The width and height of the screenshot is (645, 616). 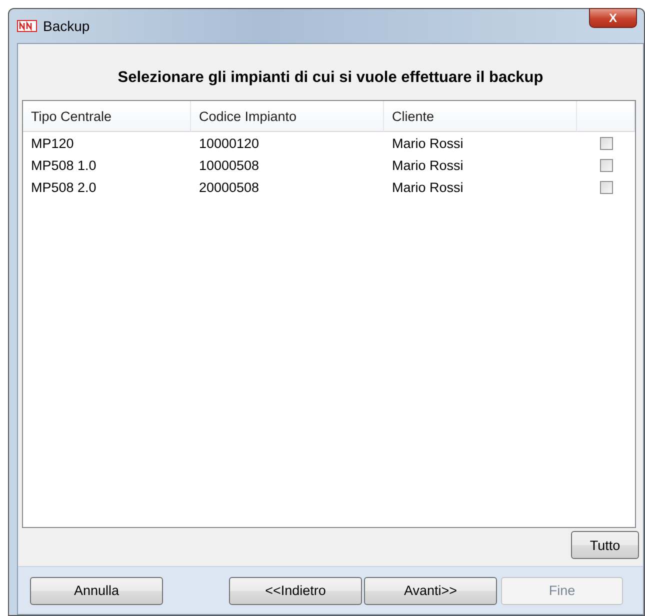 What do you see at coordinates (96, 590) in the screenshot?
I see `dialog-button: Annulla` at bounding box center [96, 590].